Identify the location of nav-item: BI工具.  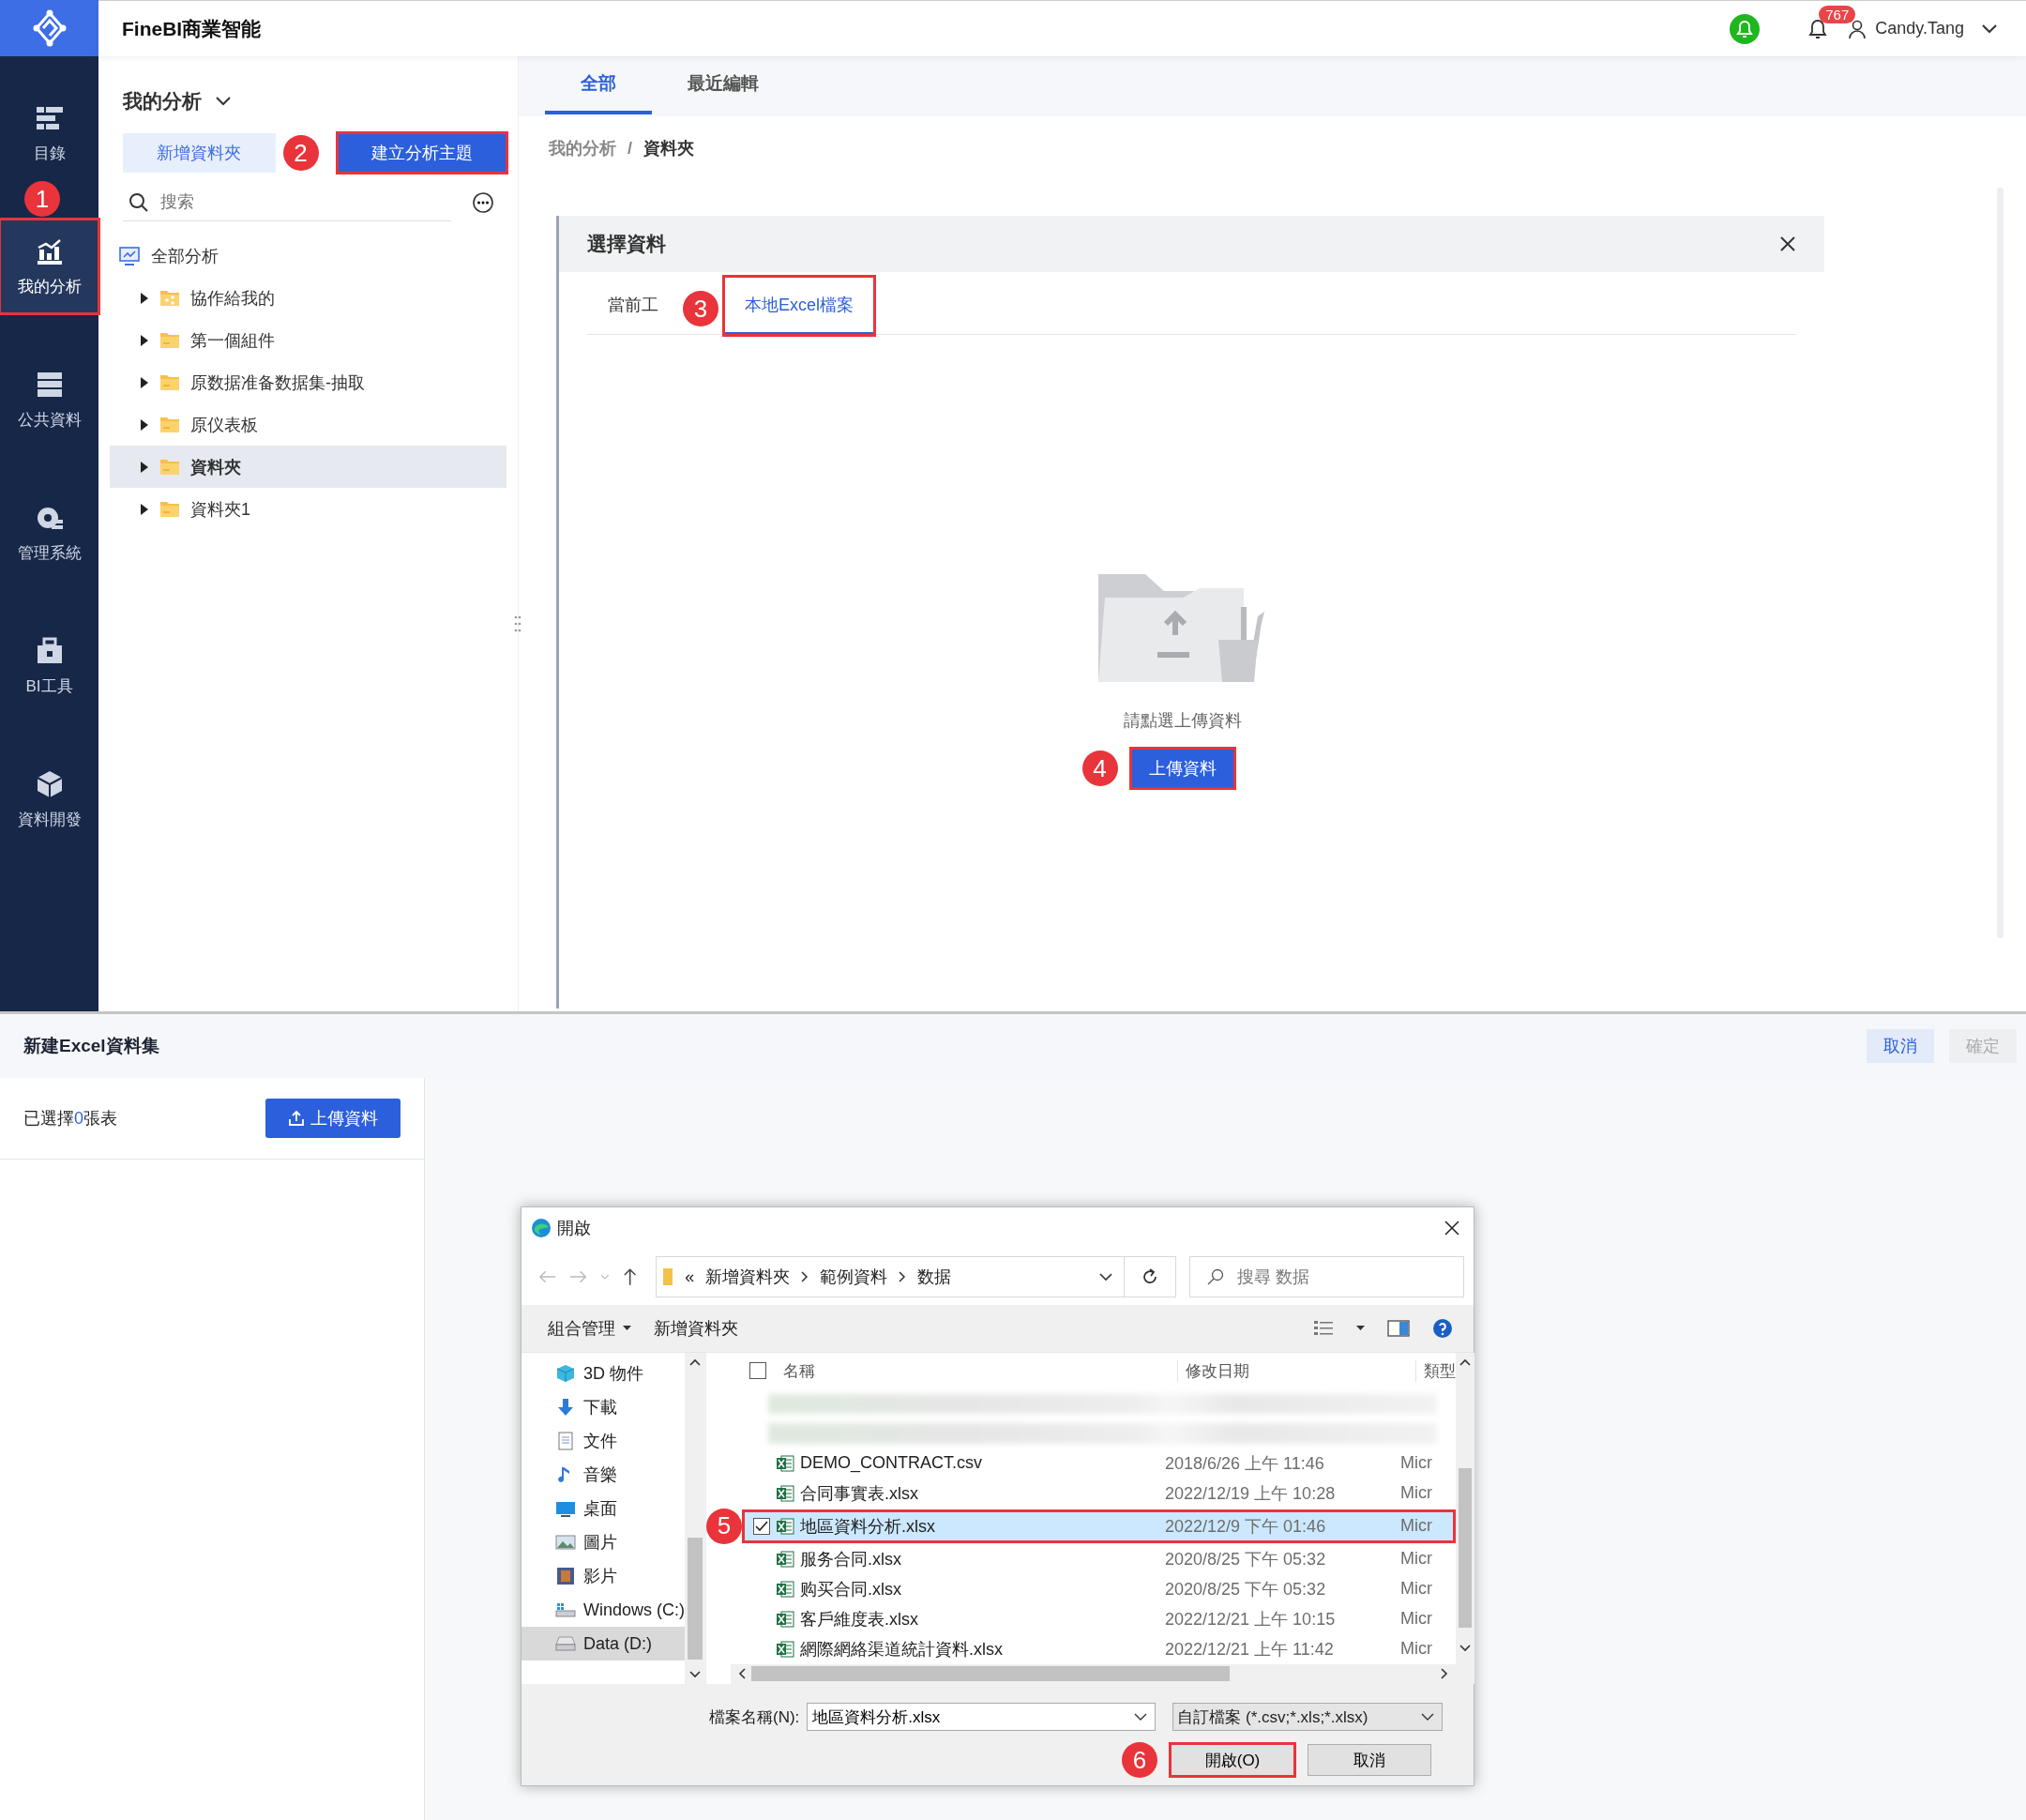
(49, 666).